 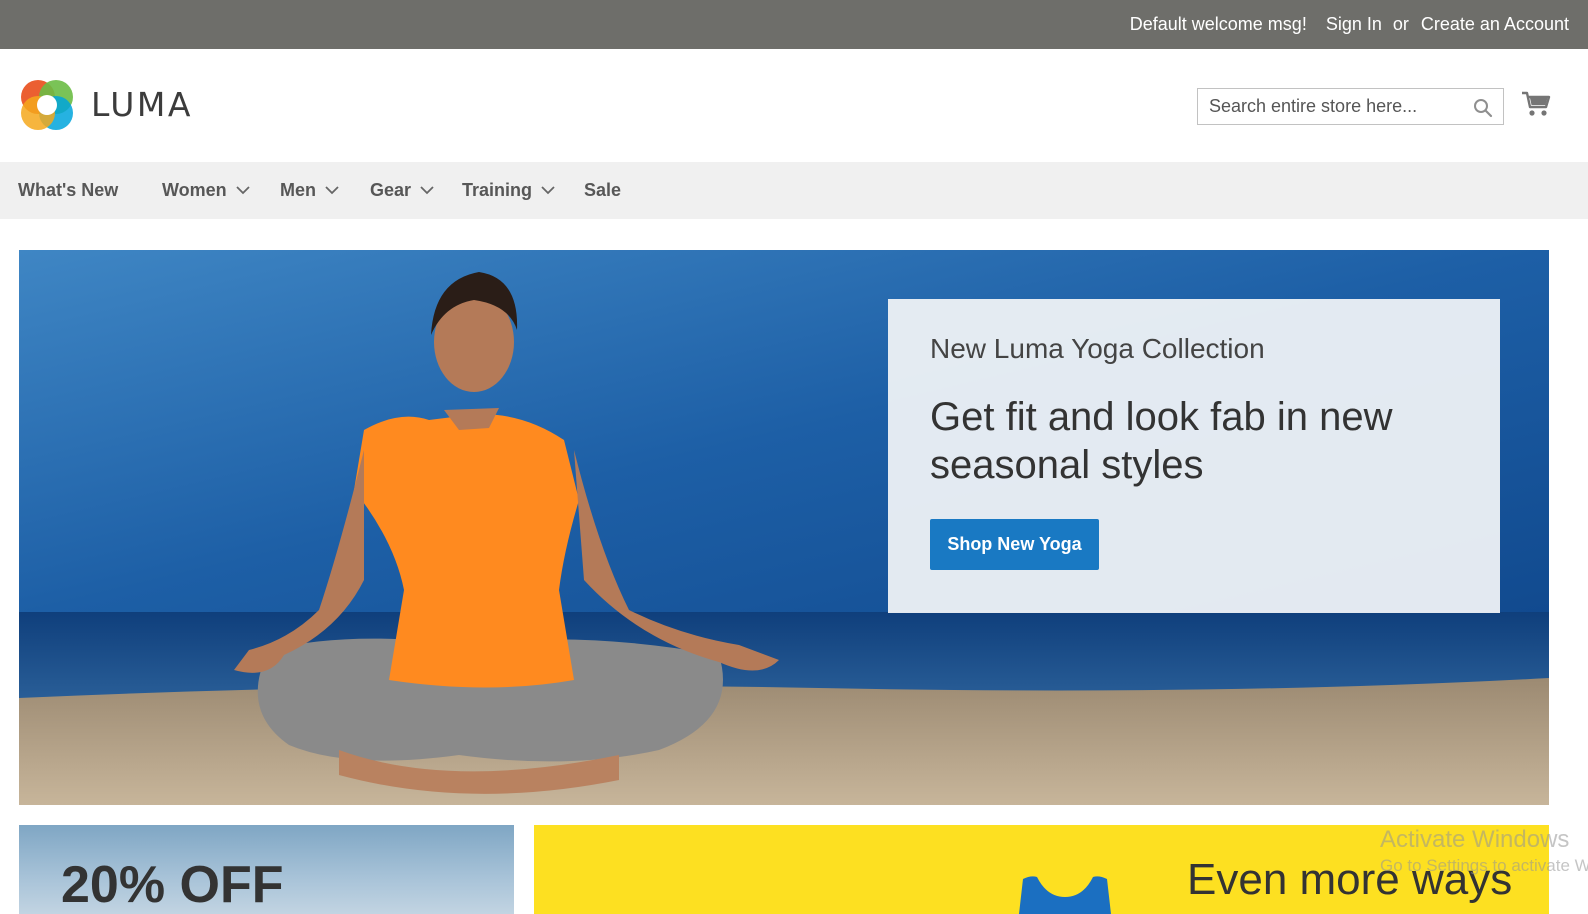 I want to click on main-navigation: What's New Women Men Gear Training Sale, so click(x=794, y=190).